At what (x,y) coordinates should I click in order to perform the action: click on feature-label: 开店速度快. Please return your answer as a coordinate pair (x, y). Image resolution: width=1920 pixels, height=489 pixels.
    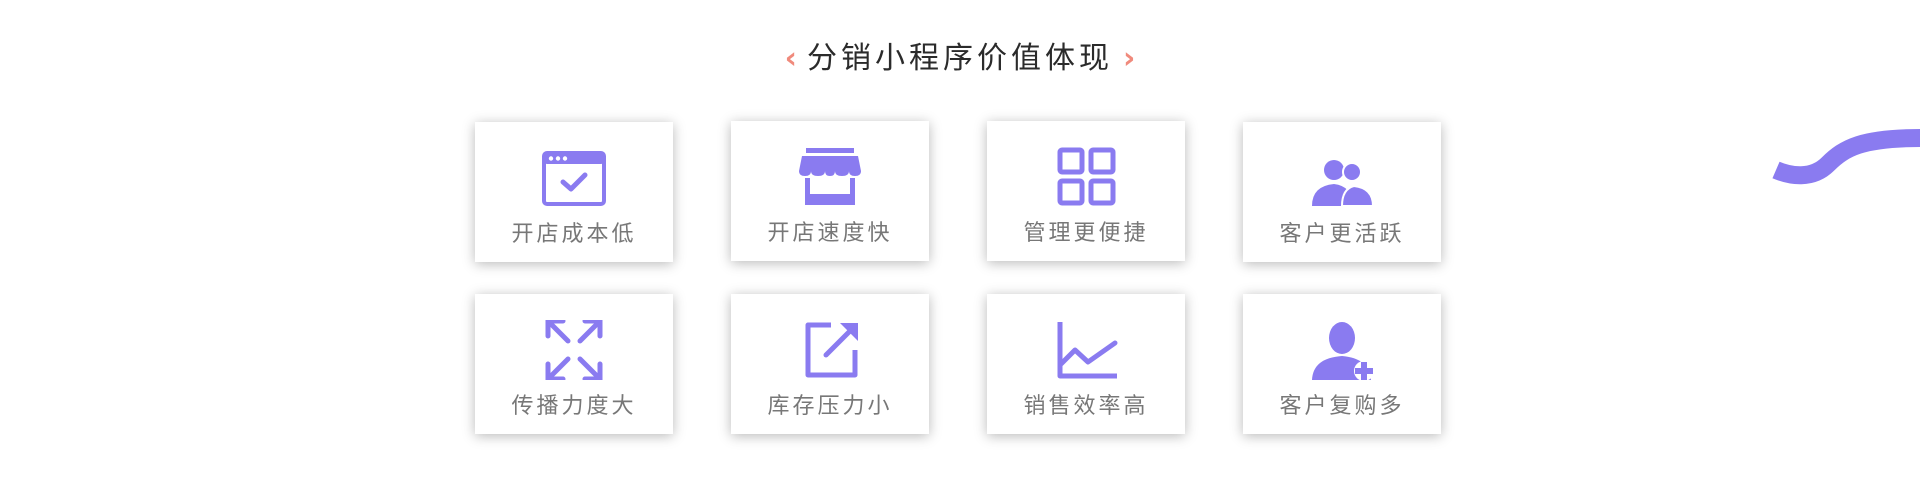
    Looking at the image, I should click on (830, 233).